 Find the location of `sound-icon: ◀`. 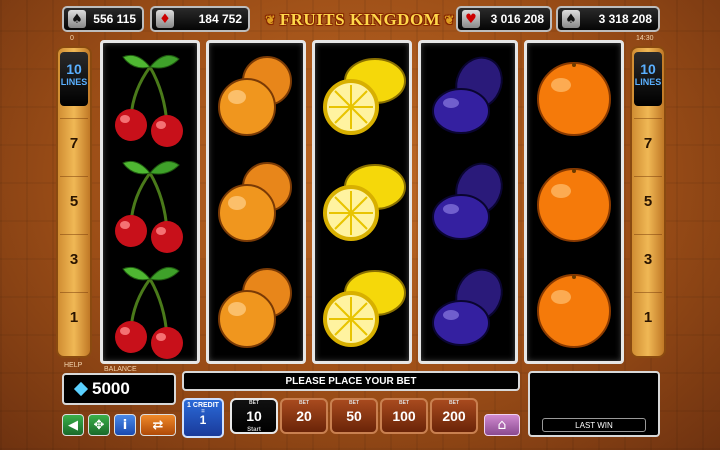

sound-icon: ◀ is located at coordinates (73, 425).